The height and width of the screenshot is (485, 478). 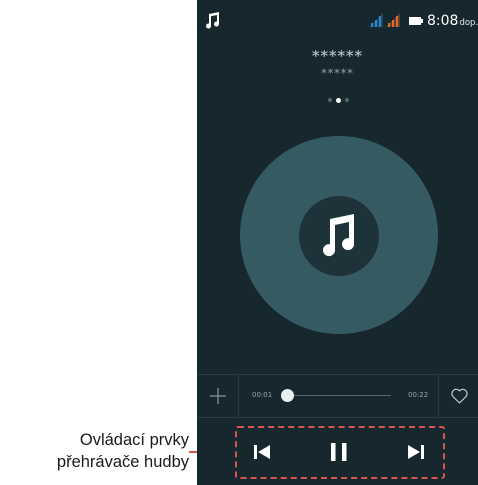 I want to click on song-artist: *****, so click(x=337, y=73).